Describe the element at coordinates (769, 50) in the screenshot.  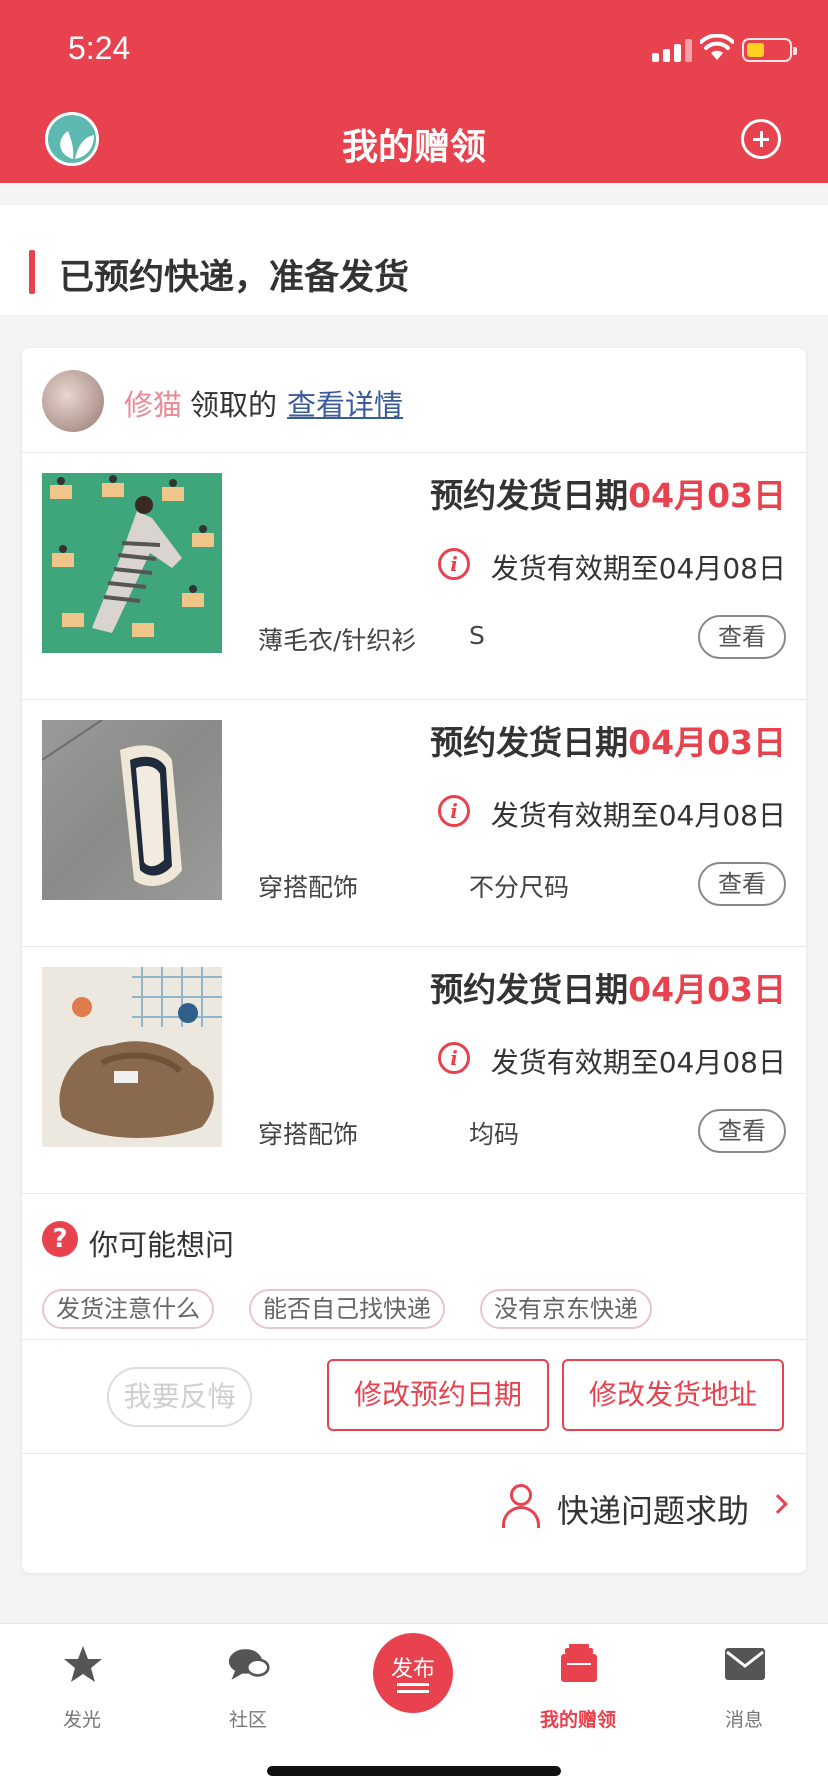
I see `battery-icon` at that location.